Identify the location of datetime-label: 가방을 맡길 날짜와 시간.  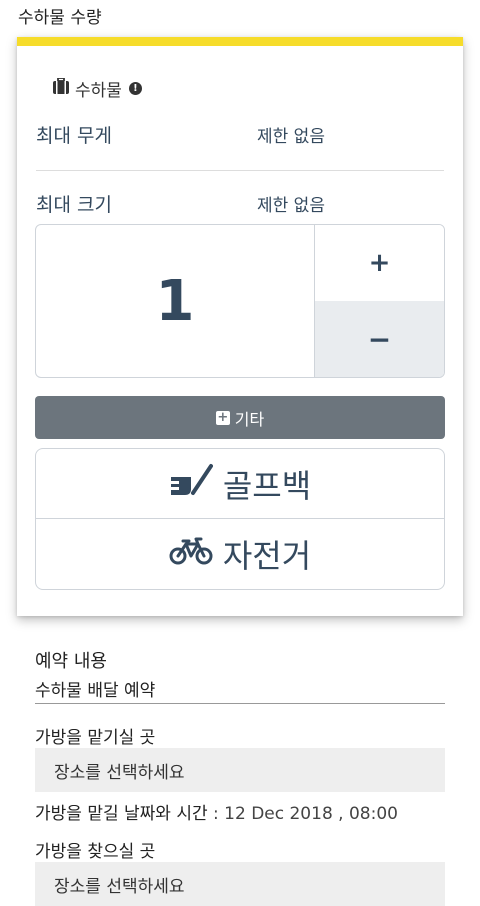
(121, 814).